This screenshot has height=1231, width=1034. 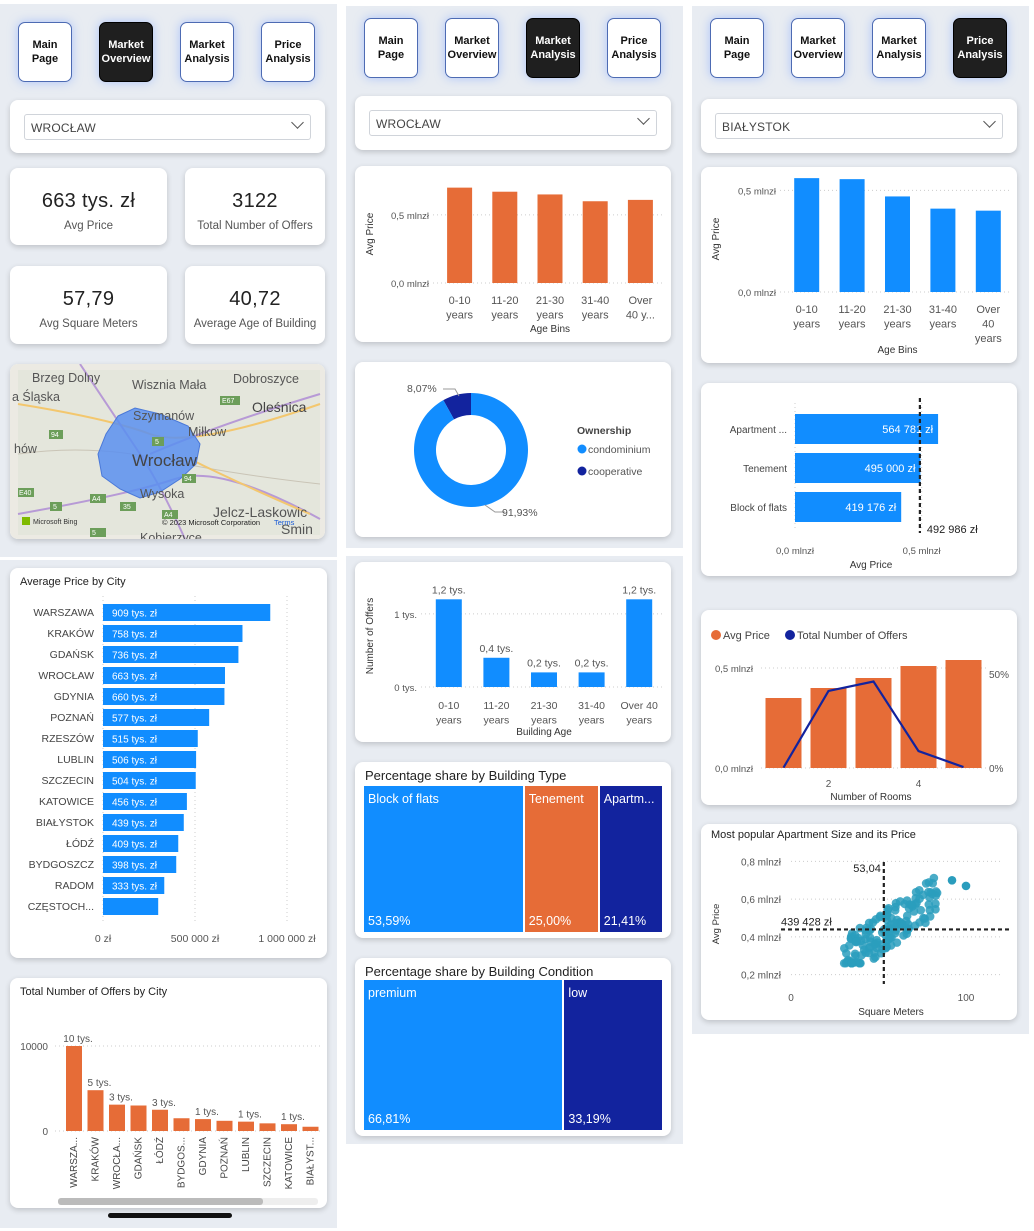 I want to click on treemap-tile: Tenement 25,00%, so click(x=561, y=859).